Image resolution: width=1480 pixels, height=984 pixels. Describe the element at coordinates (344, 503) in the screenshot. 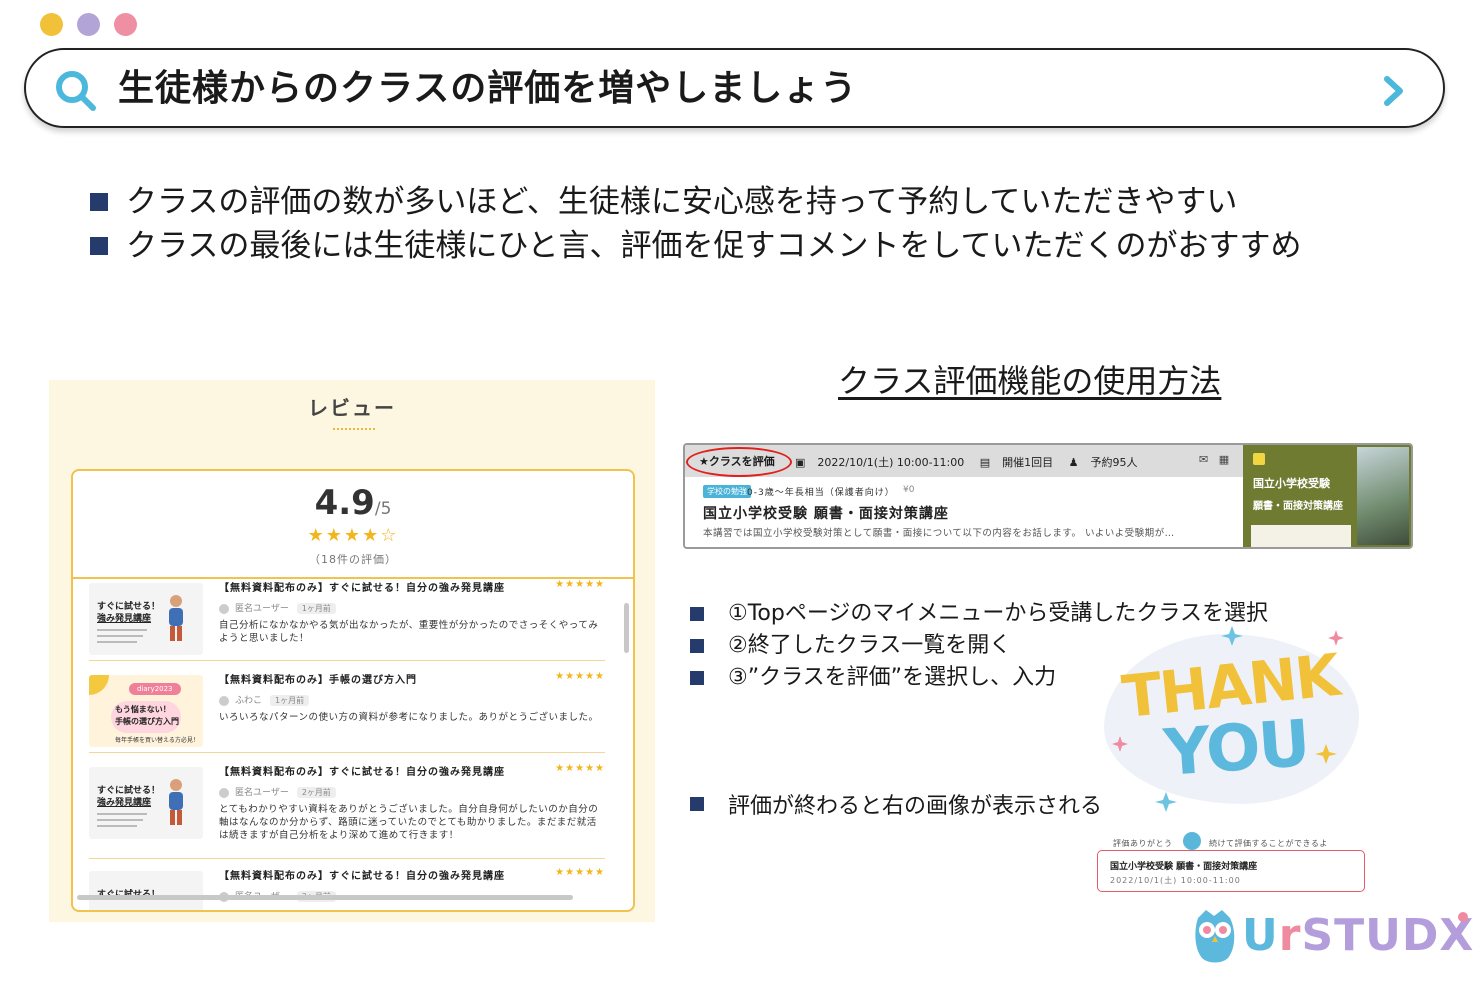

I see `review-score-value: 4.9` at that location.